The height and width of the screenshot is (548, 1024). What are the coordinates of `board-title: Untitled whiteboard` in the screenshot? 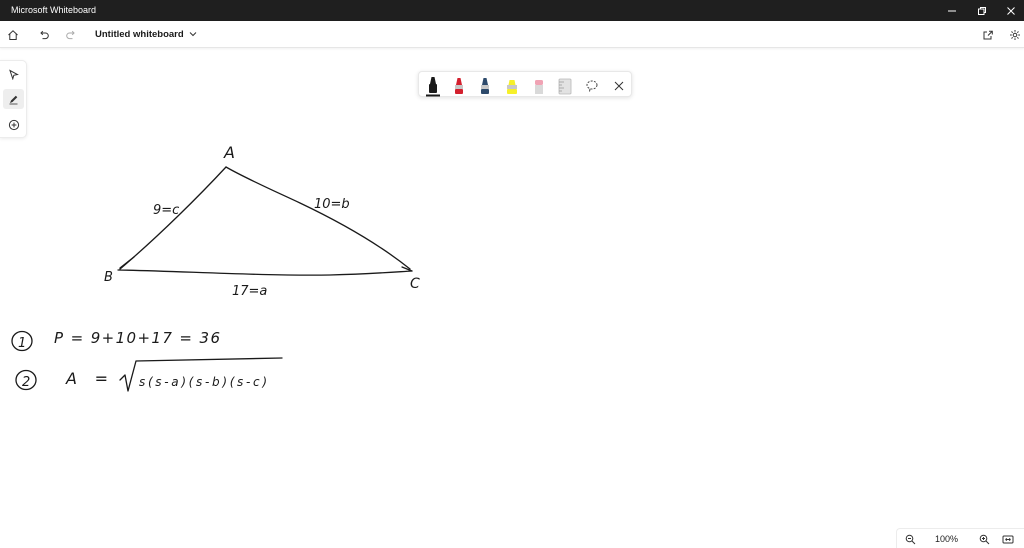 It's located at (139, 34).